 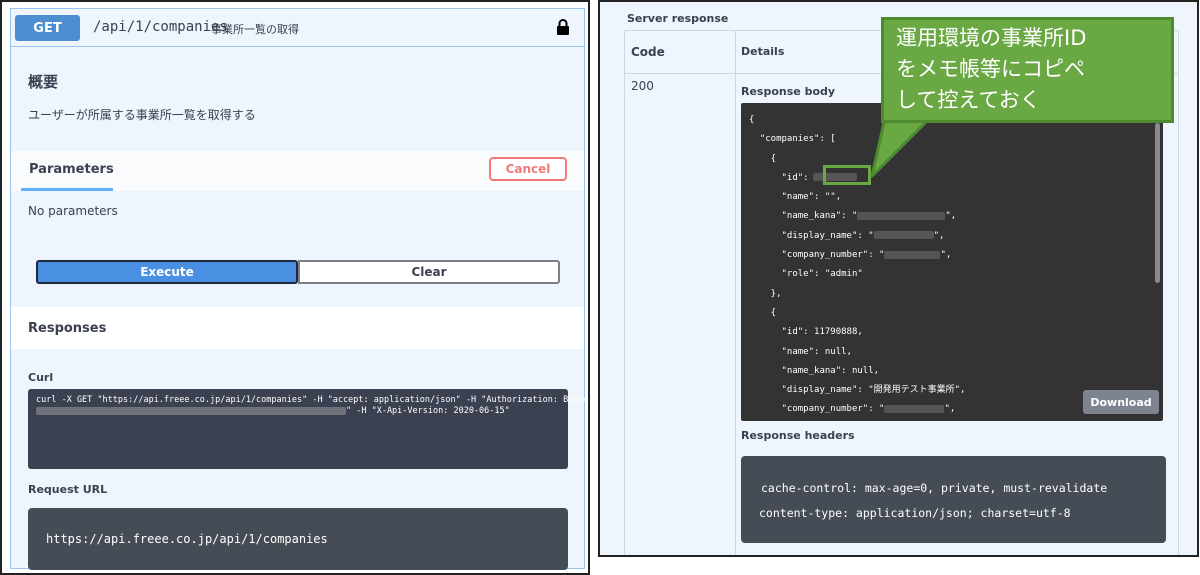 What do you see at coordinates (788, 91) in the screenshot?
I see `response-body-label: Response body` at bounding box center [788, 91].